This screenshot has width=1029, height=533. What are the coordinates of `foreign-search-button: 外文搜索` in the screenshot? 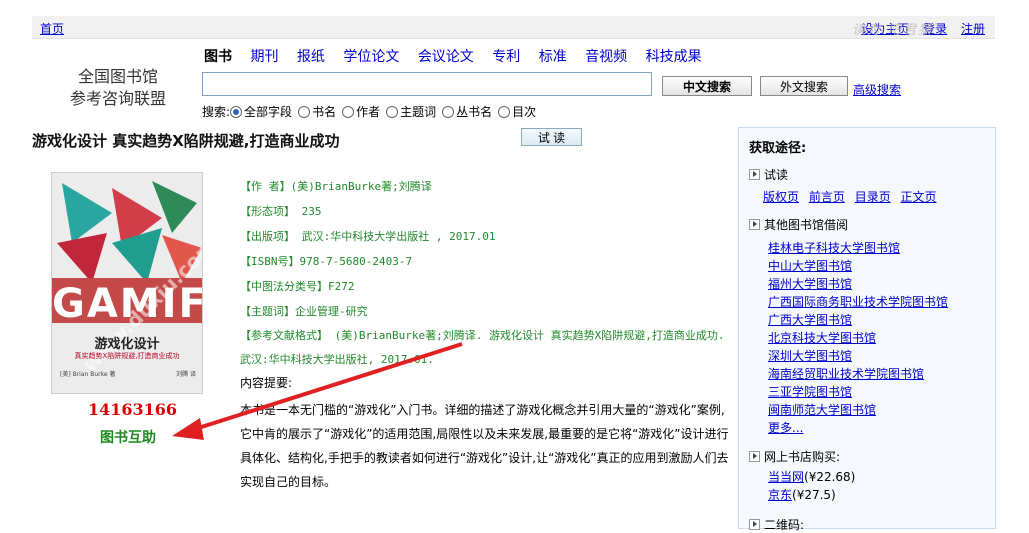 It's located at (804, 86).